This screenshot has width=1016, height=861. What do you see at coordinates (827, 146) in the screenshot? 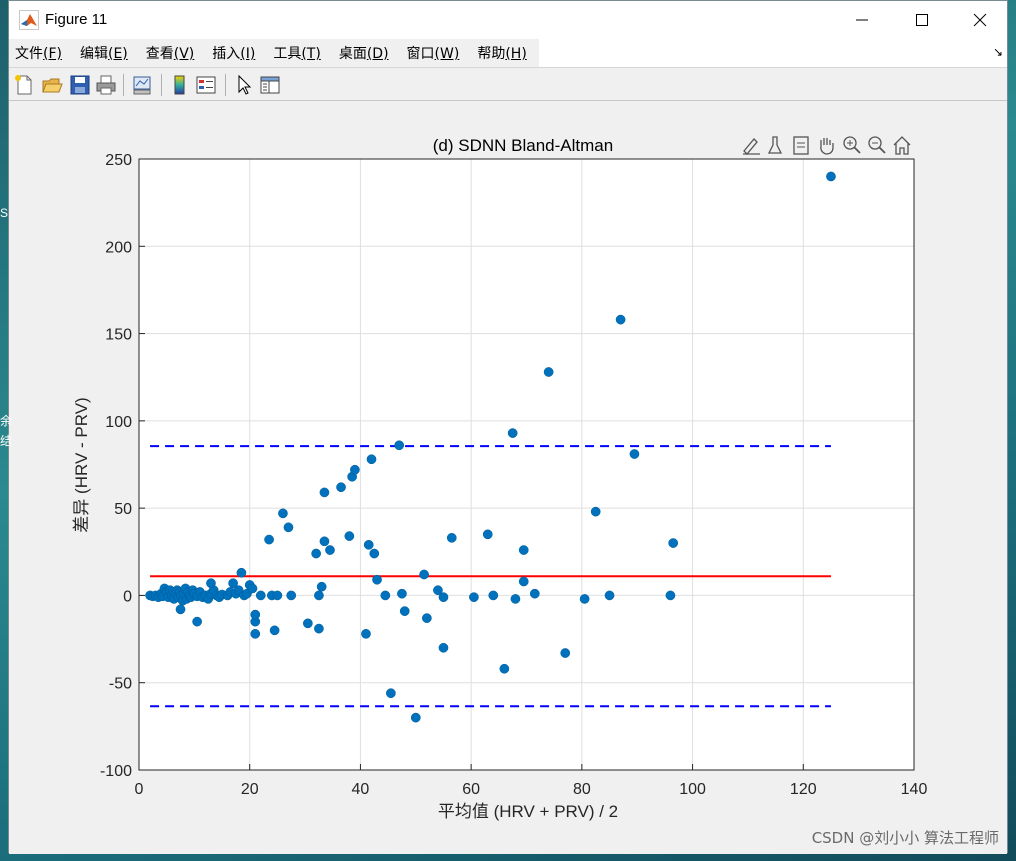
I see `pan-hand-icon` at bounding box center [827, 146].